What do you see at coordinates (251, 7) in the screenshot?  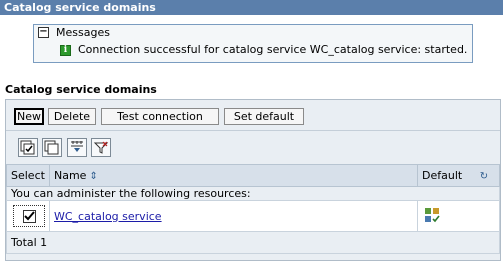 I see `window-title: Catalog service domains` at bounding box center [251, 7].